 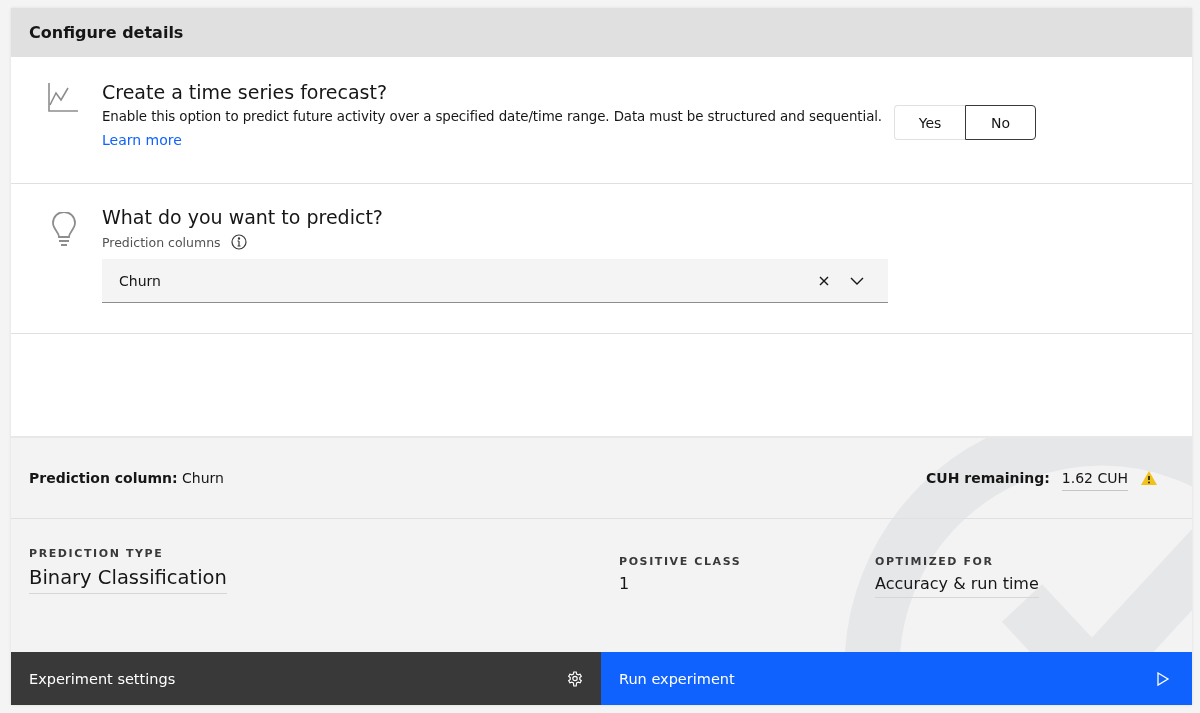 I want to click on detail-label: OPTIMIZED FOR, so click(x=934, y=561).